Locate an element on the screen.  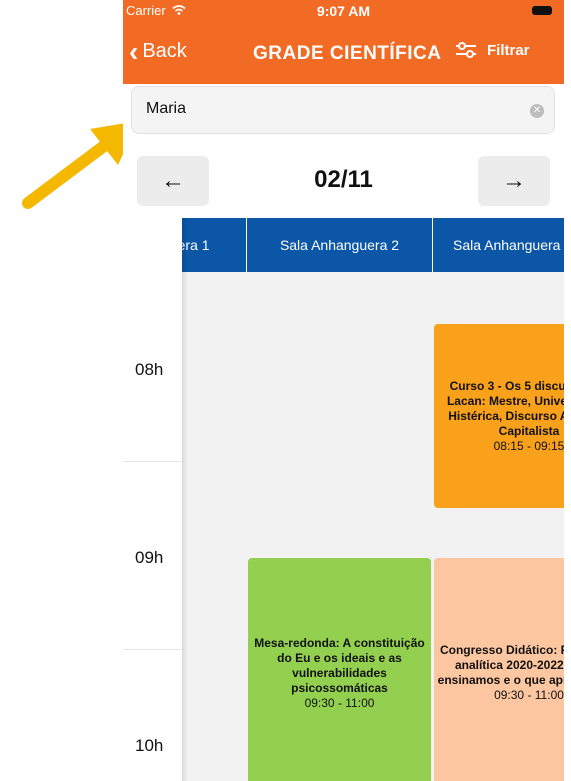
chevron-left-icon: ‹ is located at coordinates (134, 51).